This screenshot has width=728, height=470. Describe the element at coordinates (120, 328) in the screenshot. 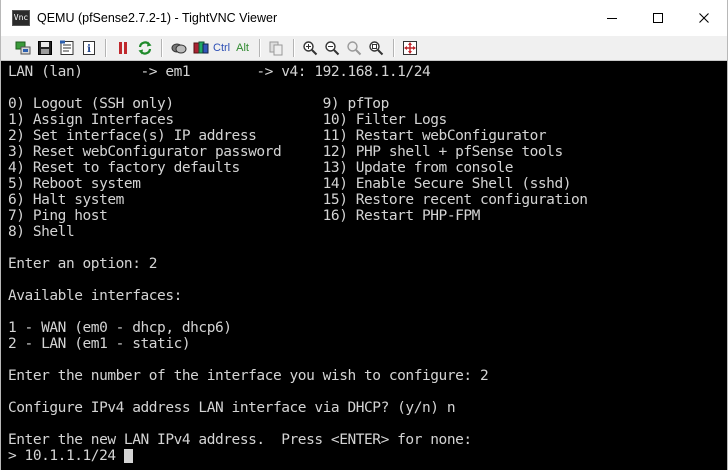

I see `console-line: 1 - WAN (em0 - dhcp, dhcp6)` at that location.